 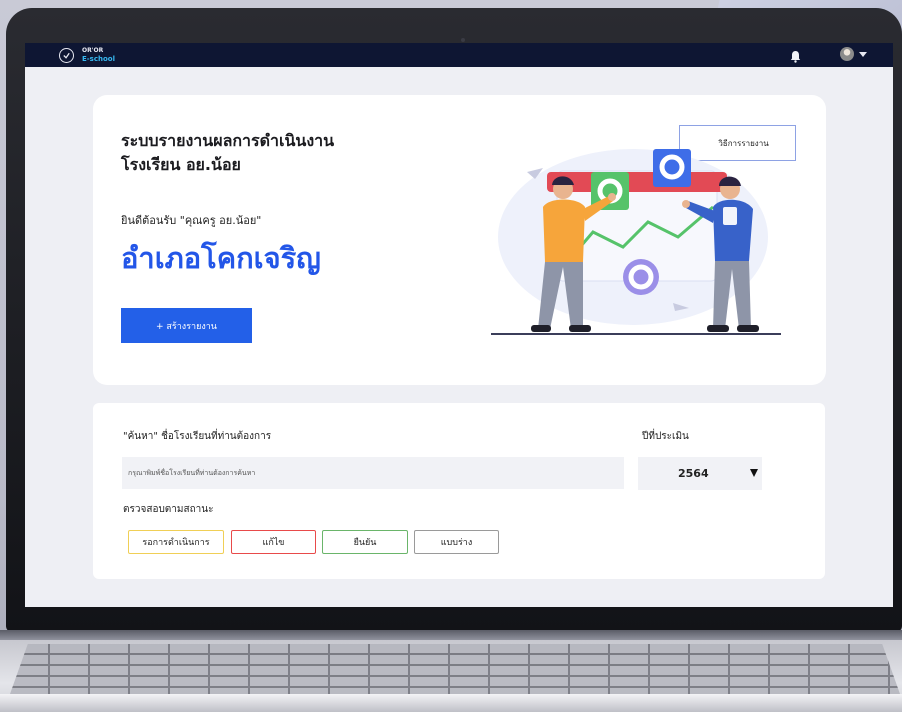 I want to click on top-navbar: OR'OR E-school, so click(x=459, y=55).